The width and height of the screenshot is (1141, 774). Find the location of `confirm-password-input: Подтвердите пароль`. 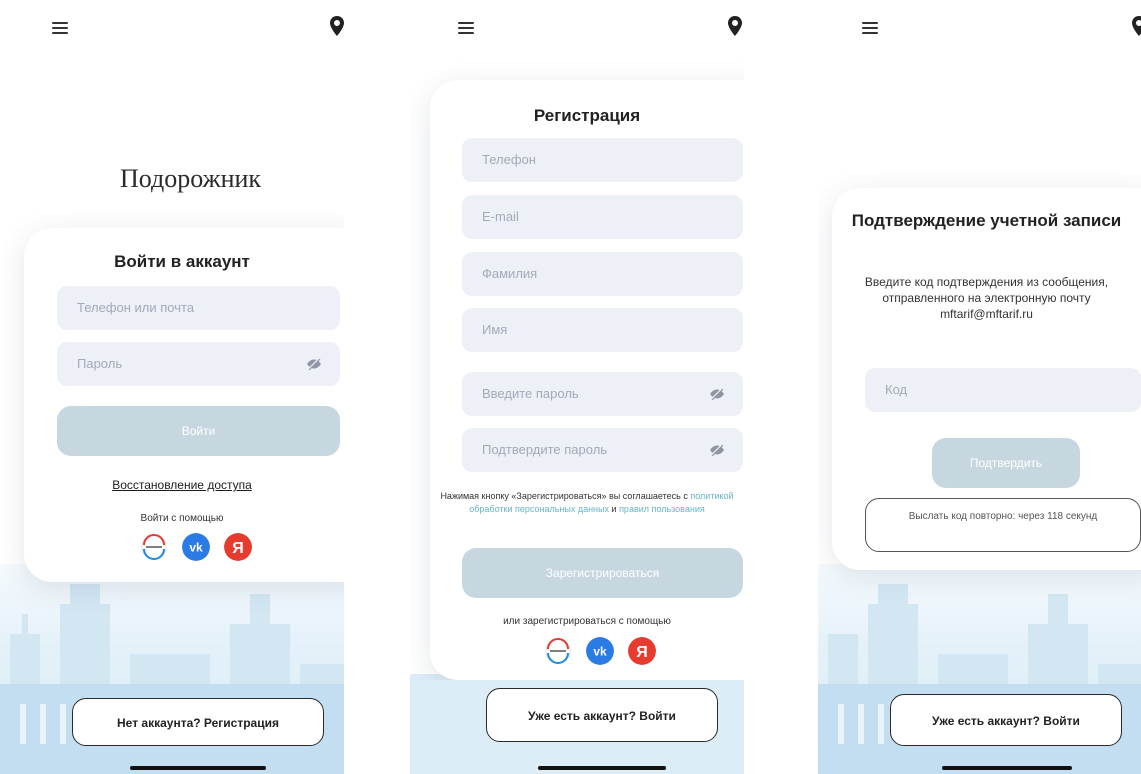

confirm-password-input: Подтвердите пароль is located at coordinates (602, 450).